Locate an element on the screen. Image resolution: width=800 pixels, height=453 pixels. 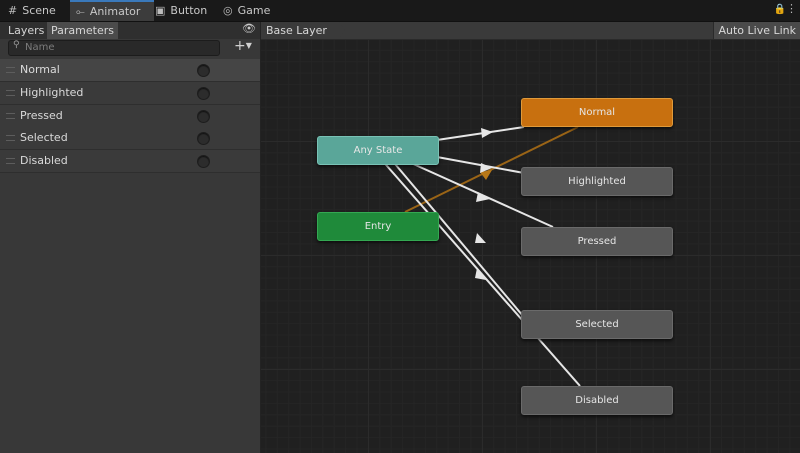
tab-label: Button is located at coordinates (189, 10).